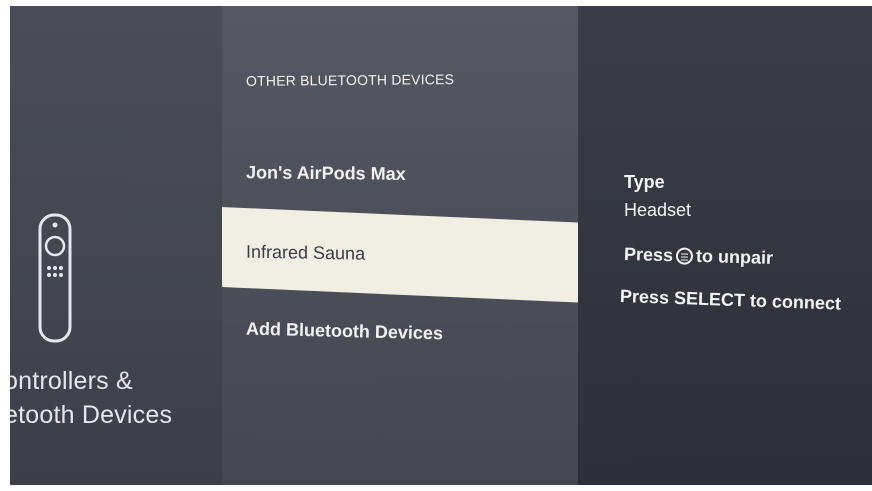 The image size is (872, 491). I want to click on device-item-infrared-sauna: Infrared Sauna, so click(400, 255).